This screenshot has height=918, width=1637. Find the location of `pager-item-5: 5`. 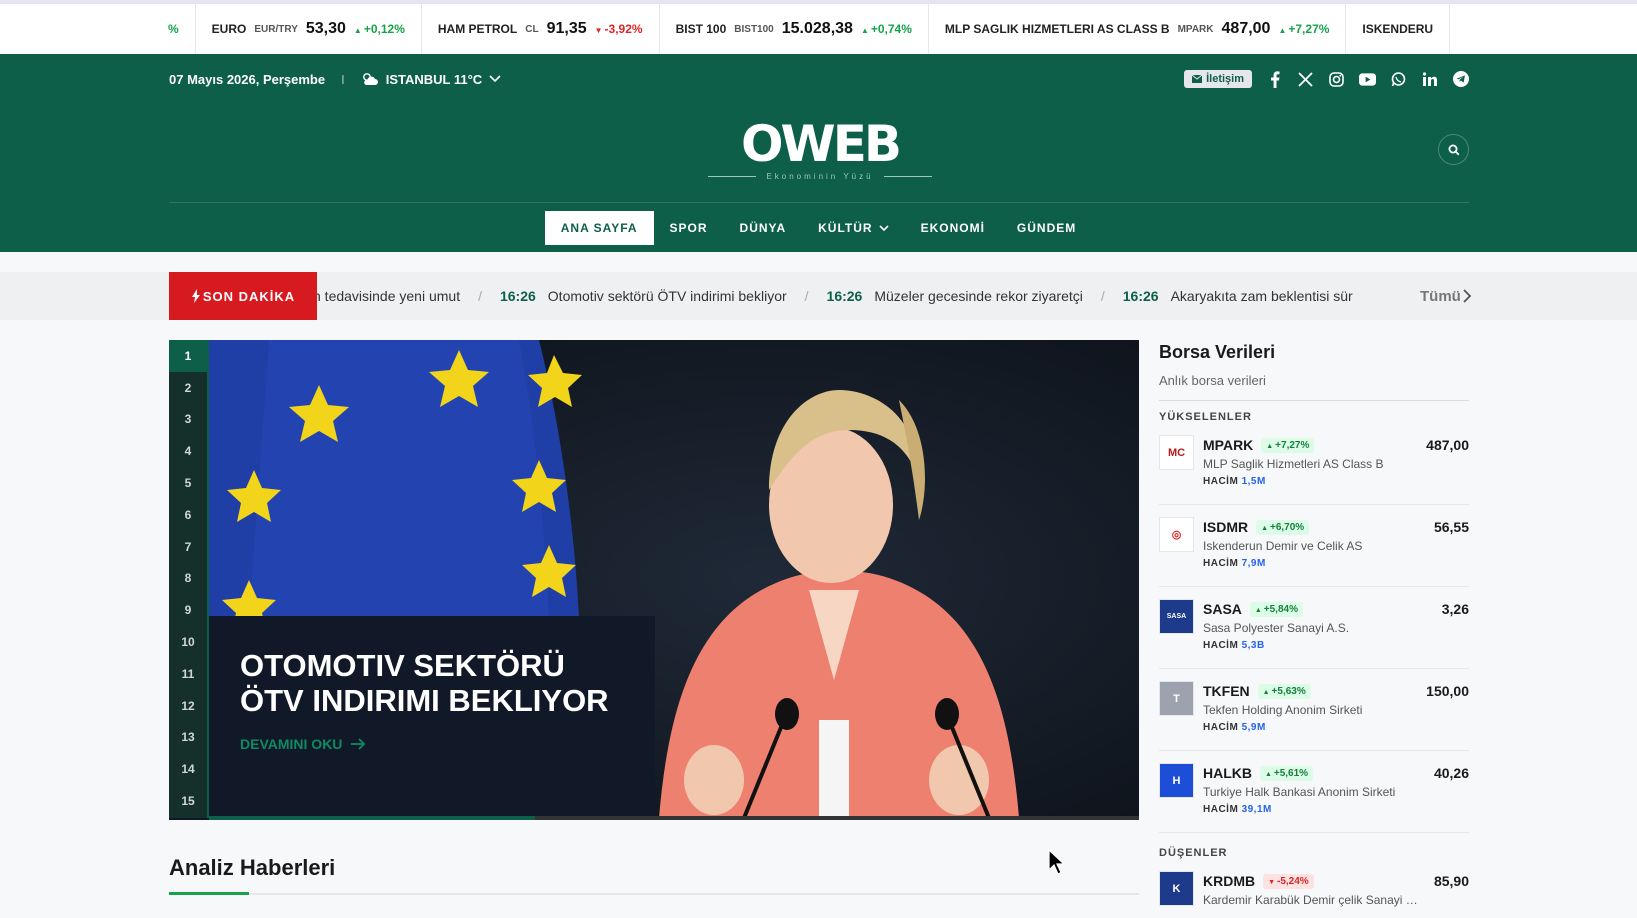

pager-item-5: 5 is located at coordinates (188, 483).